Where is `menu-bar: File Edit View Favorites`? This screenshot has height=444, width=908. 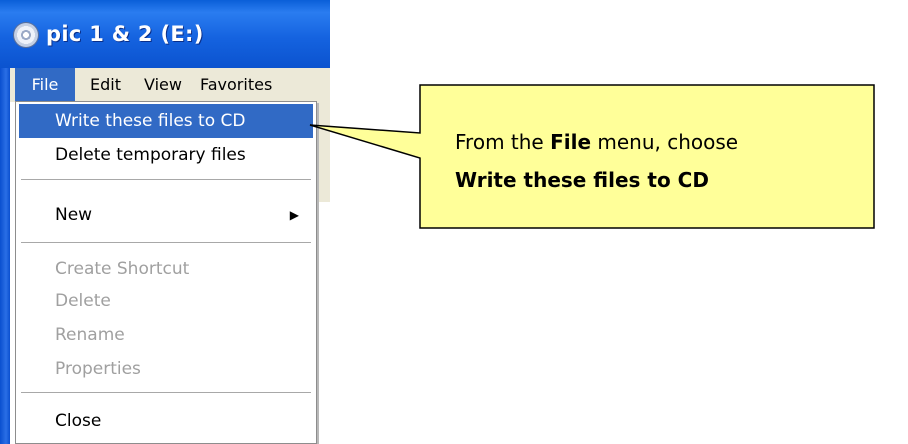 menu-bar: File Edit View Favorites is located at coordinates (170, 85).